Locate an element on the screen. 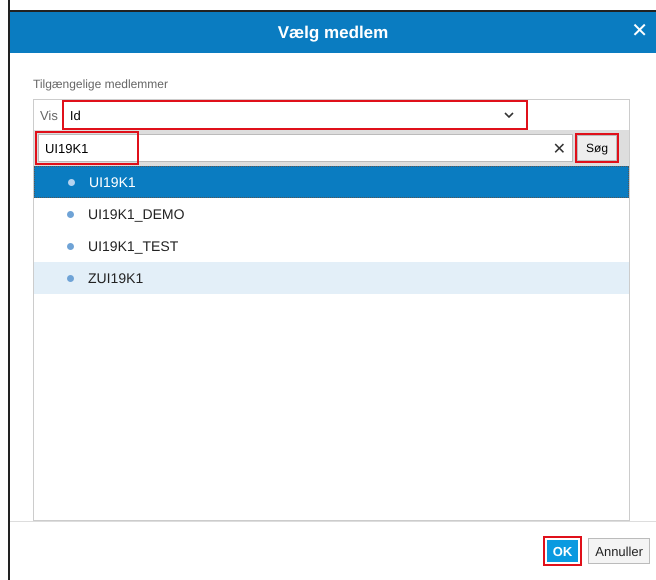 The width and height of the screenshot is (656, 580). show-dropdown: Id is located at coordinates (295, 115).